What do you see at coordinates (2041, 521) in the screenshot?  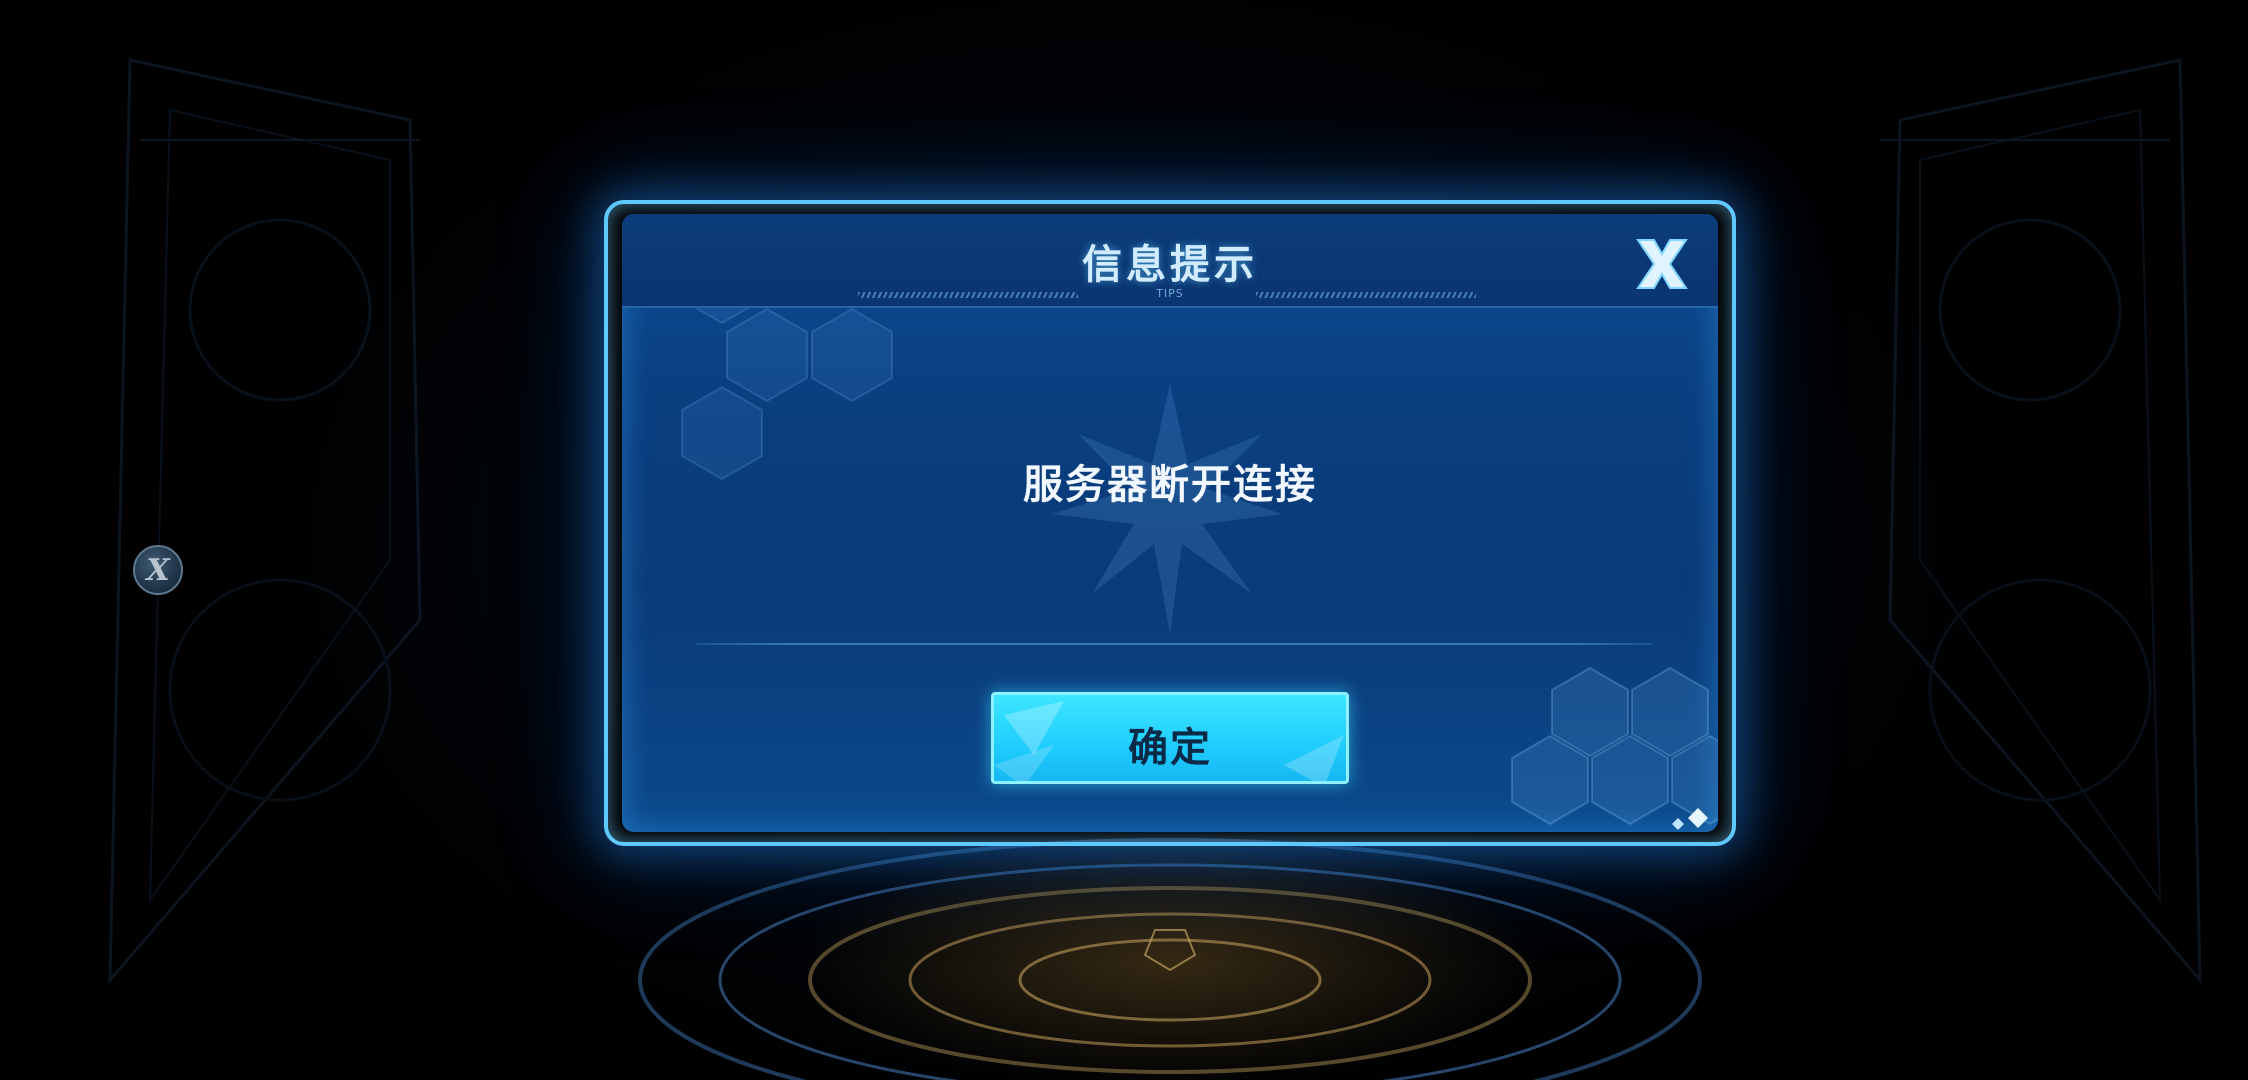 I see `background-panel-right` at bounding box center [2041, 521].